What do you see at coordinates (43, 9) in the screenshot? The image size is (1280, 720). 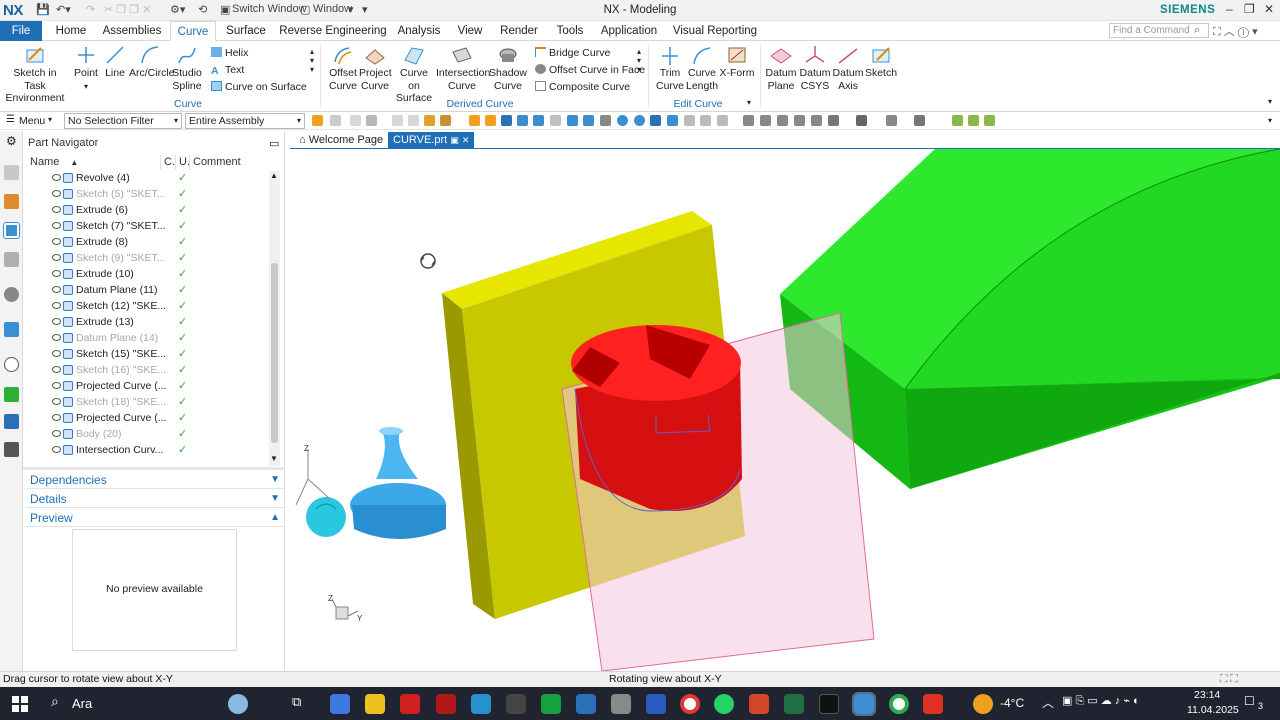 I see `save-icon: 💾` at bounding box center [43, 9].